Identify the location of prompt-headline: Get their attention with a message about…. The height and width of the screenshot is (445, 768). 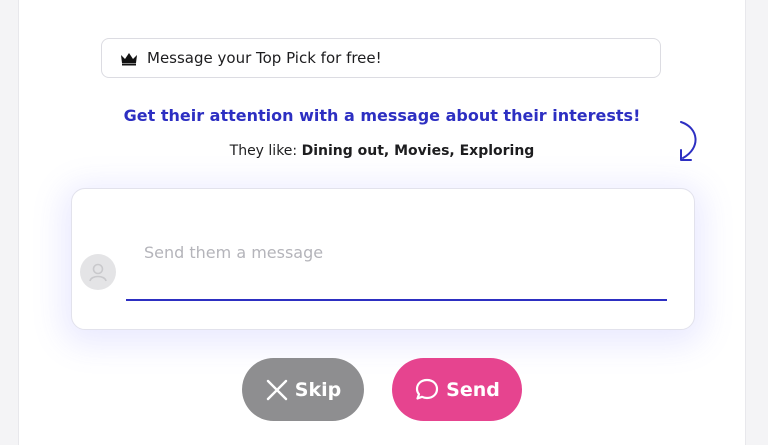
(382, 115).